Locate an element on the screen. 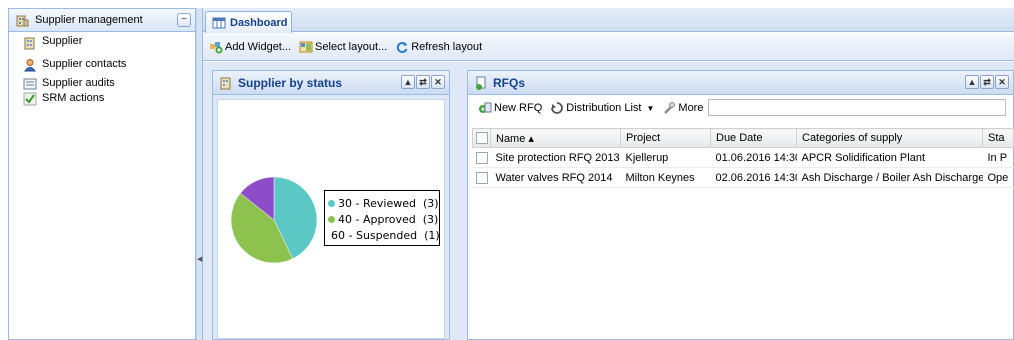  nav-item-label: Supplier is located at coordinates (62, 41).